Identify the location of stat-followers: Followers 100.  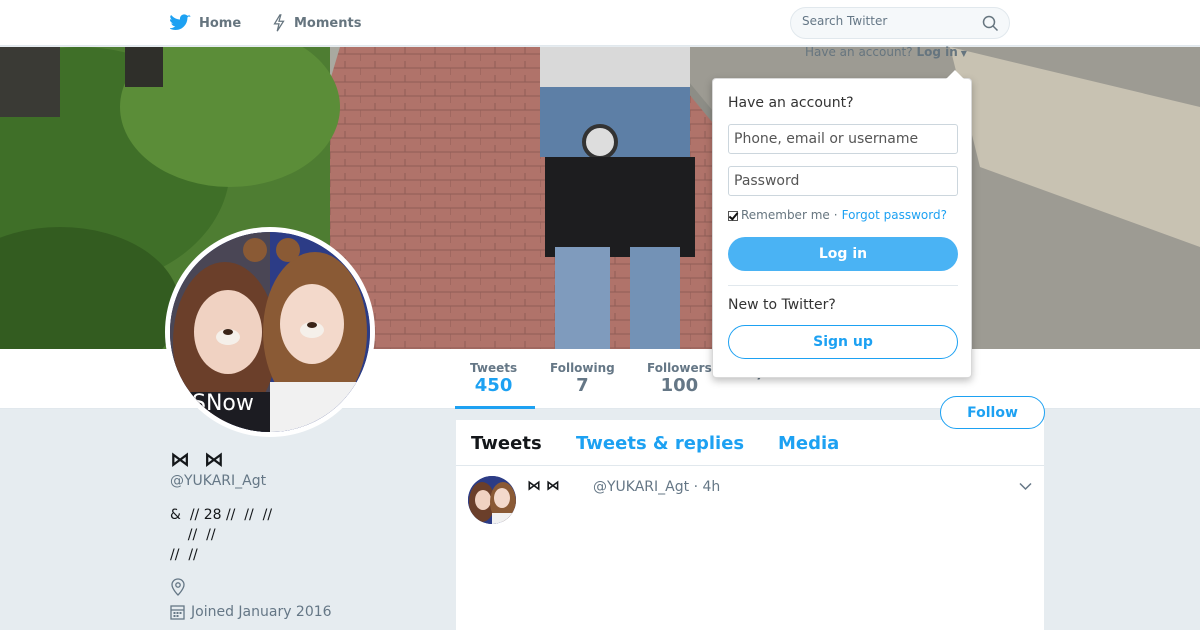
(679, 378).